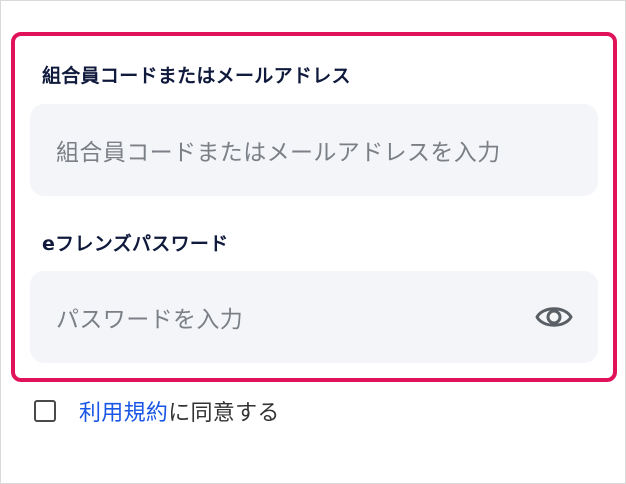  Describe the element at coordinates (45, 411) in the screenshot. I see `terms-checkbox` at that location.